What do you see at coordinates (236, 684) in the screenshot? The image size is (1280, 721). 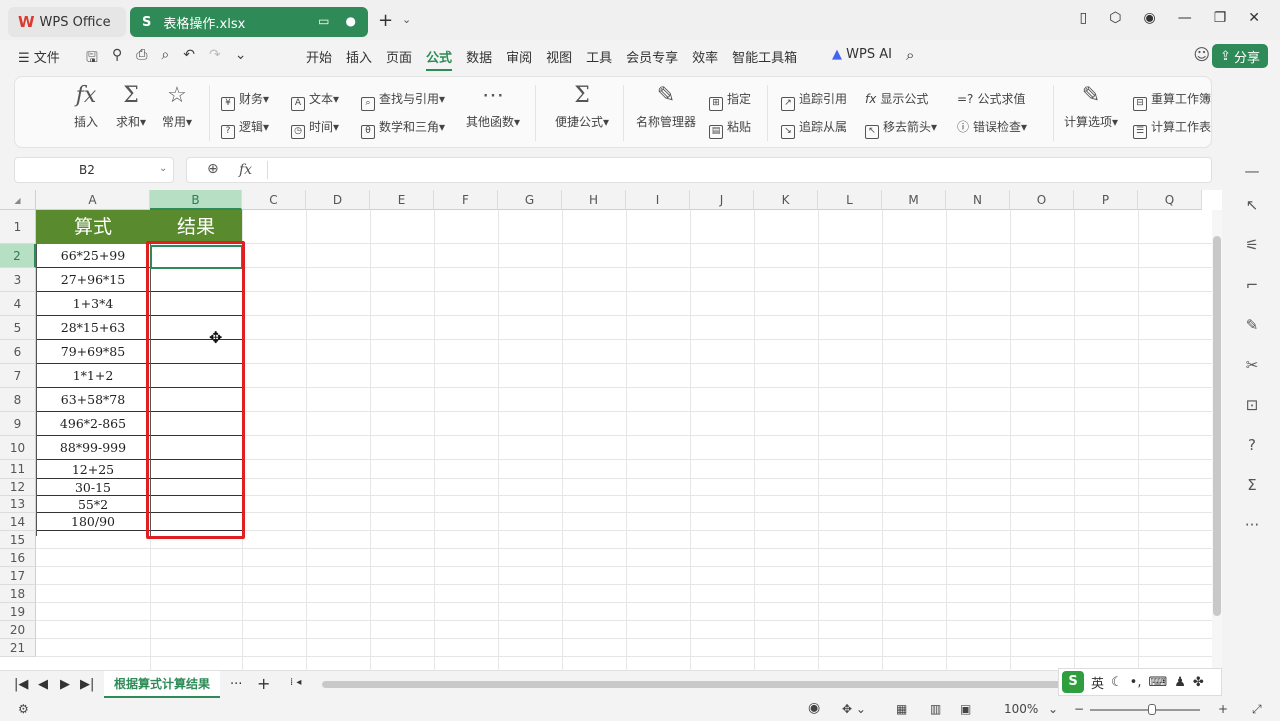 I see `more-sheets-button: ···` at bounding box center [236, 684].